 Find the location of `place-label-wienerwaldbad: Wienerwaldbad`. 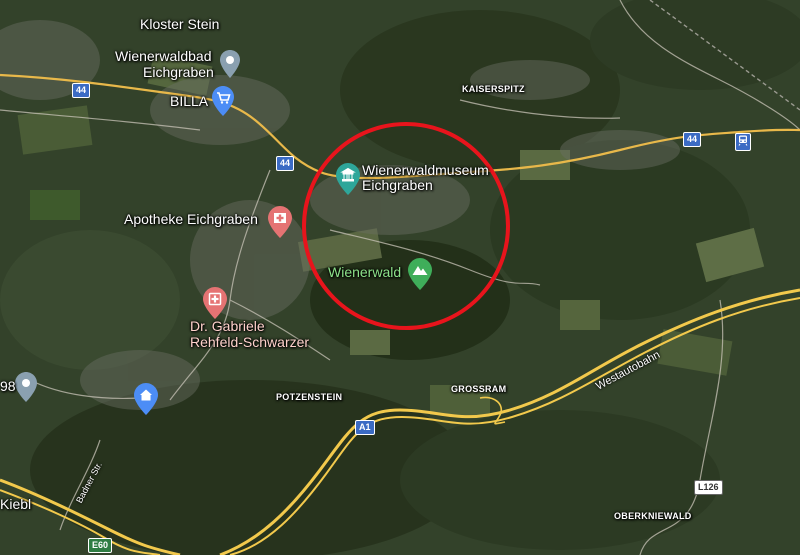

place-label-wienerwaldbad: Wienerwaldbad is located at coordinates (163, 56).